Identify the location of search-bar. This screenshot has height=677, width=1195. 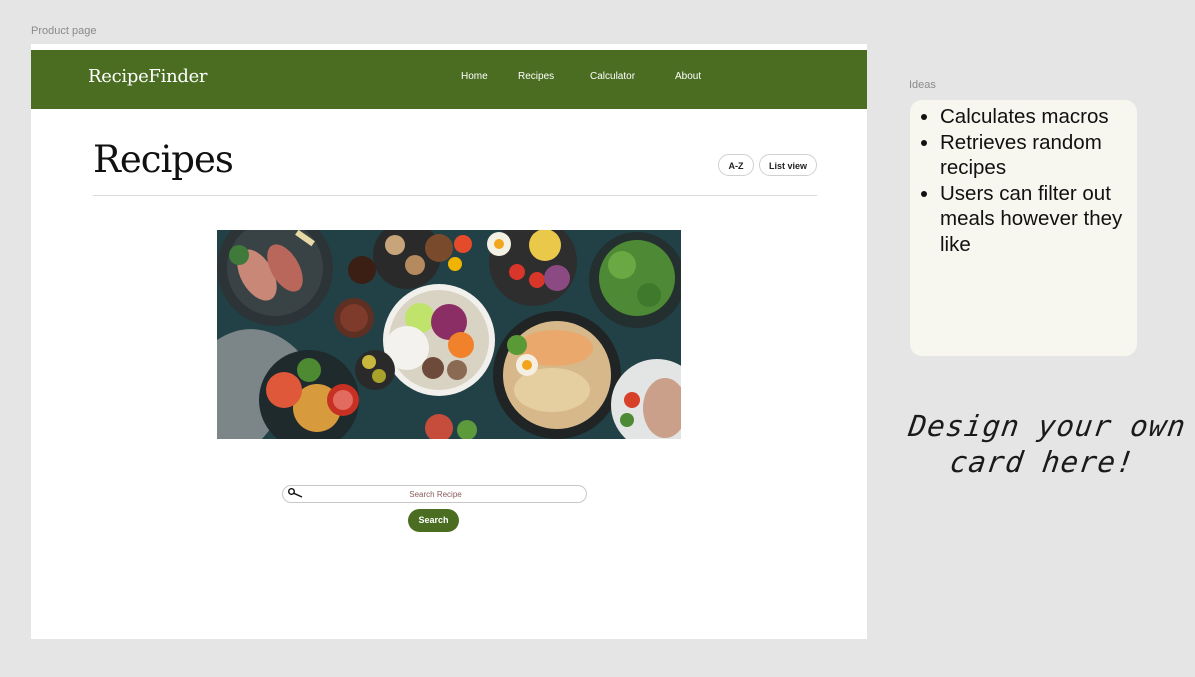
(434, 494).